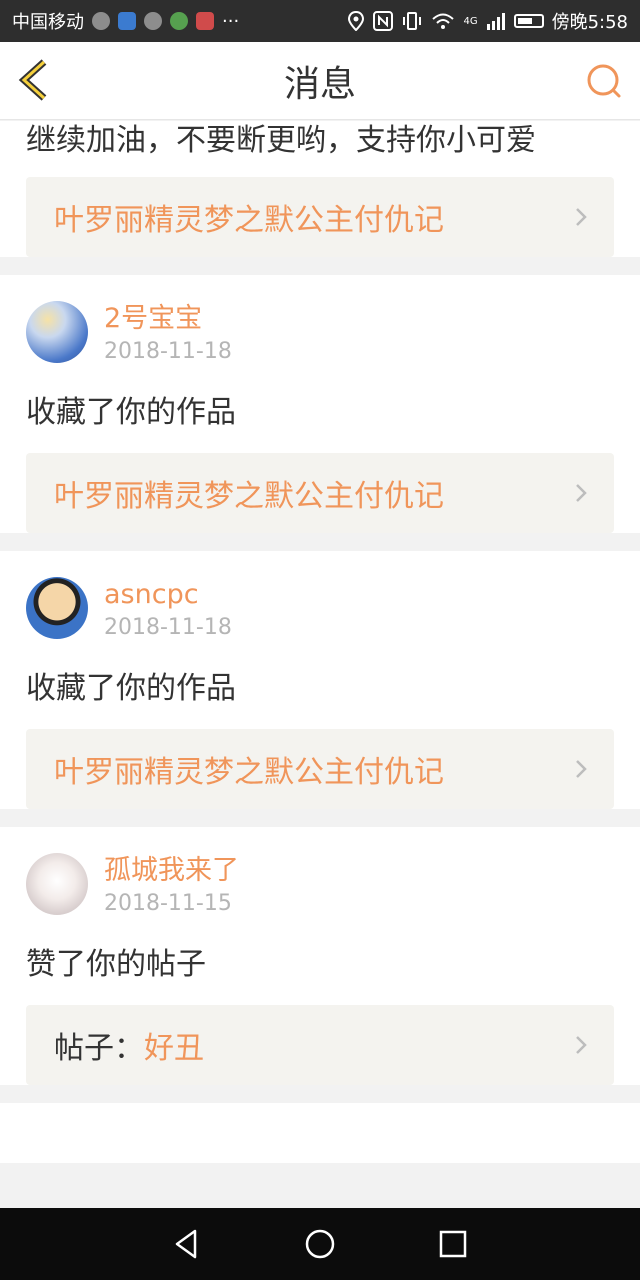 This screenshot has width=640, height=1280. What do you see at coordinates (48, 22) in the screenshot?
I see `carrier-label: 中国移动` at bounding box center [48, 22].